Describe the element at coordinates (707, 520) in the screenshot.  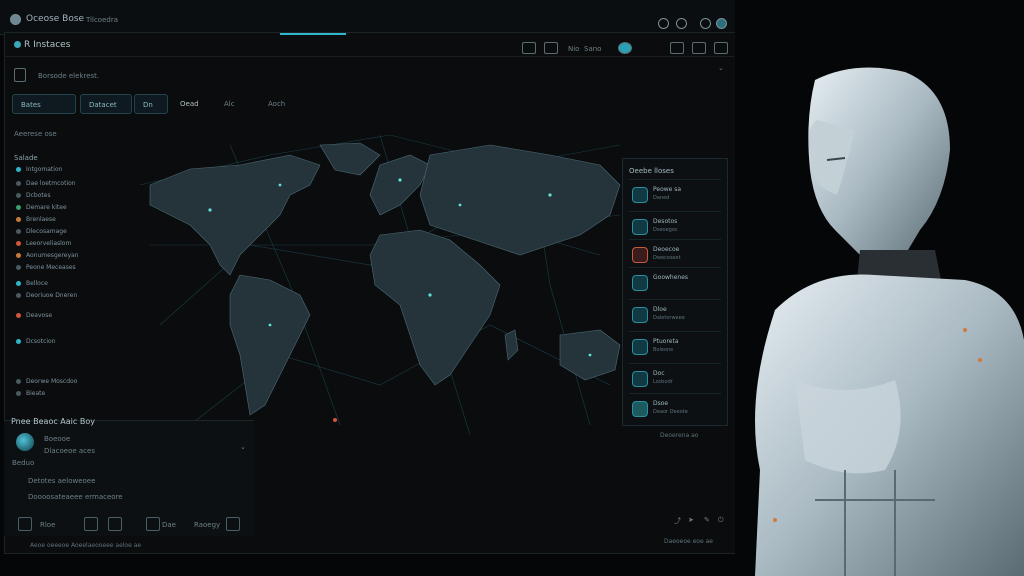
I see `edit-icon: ✎` at that location.